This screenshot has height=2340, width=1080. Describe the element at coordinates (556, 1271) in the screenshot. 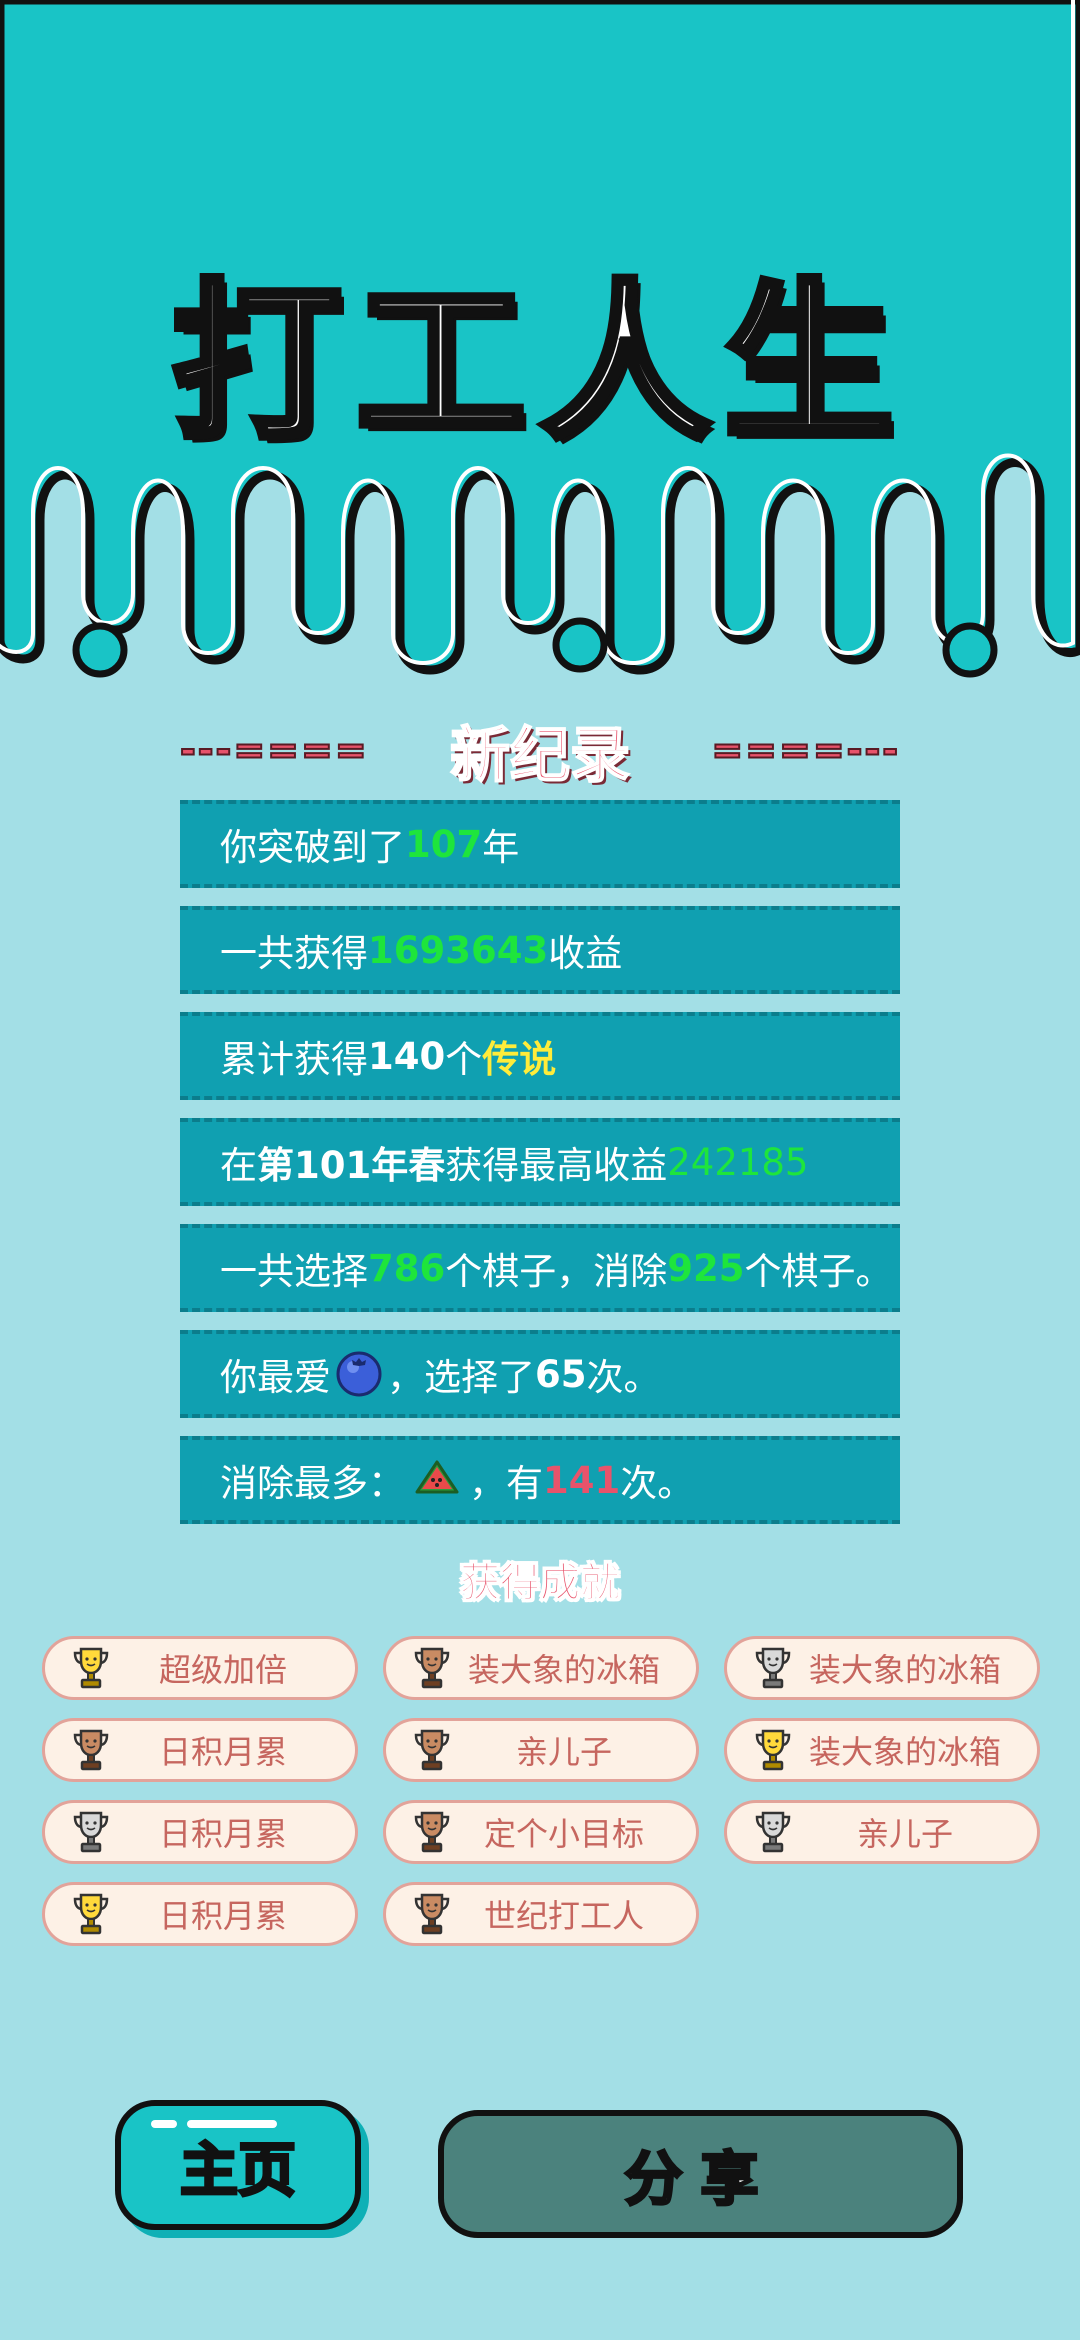

I see `stat-text: 个棋子，消除` at that location.